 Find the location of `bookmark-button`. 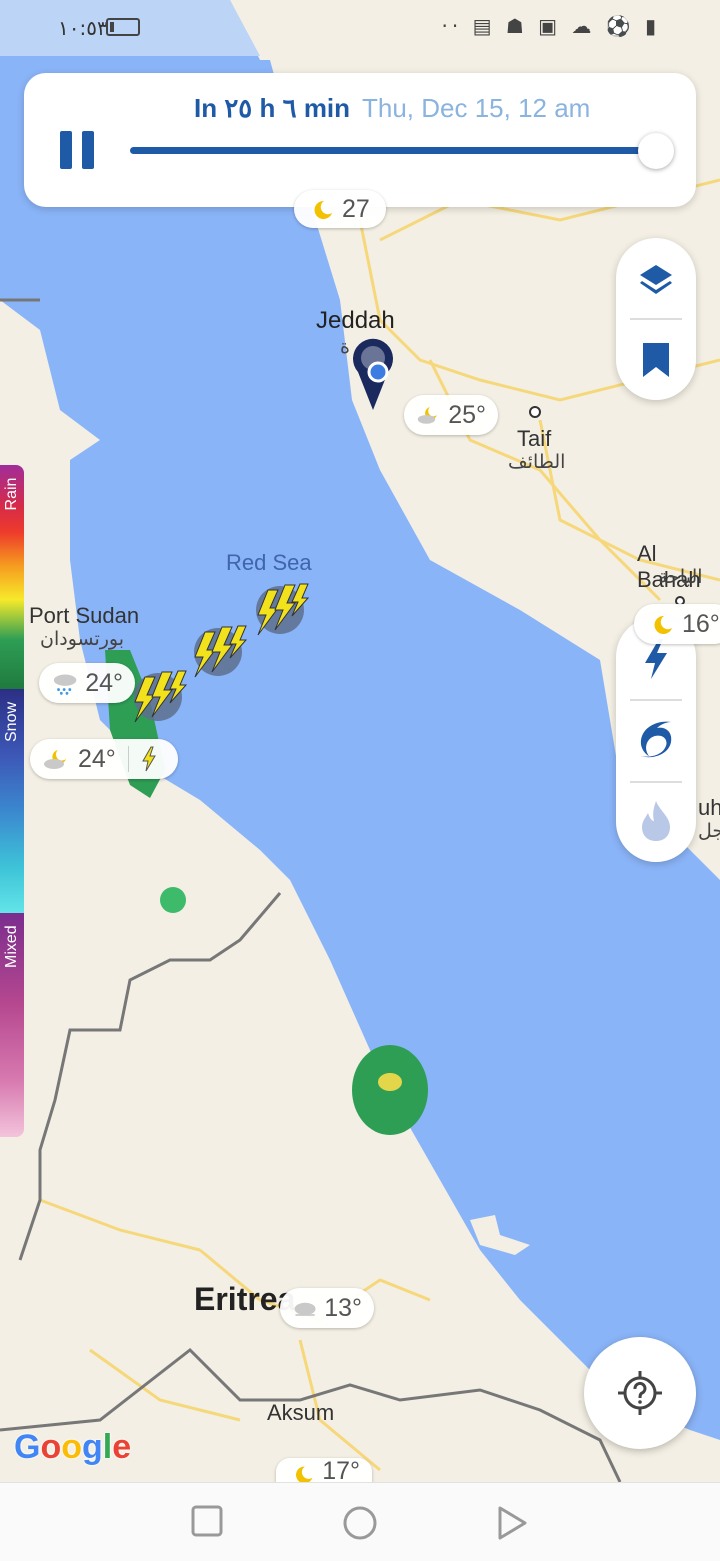

bookmark-button is located at coordinates (656, 360).